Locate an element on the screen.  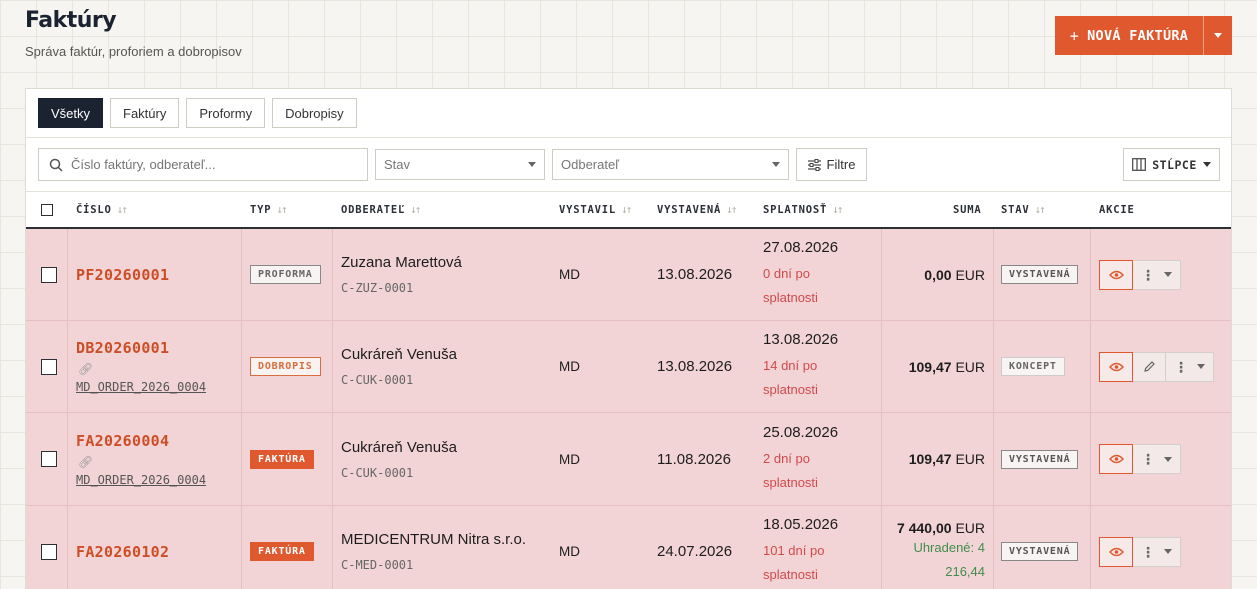
overdue-text: 0 dní po is located at coordinates (786, 273).